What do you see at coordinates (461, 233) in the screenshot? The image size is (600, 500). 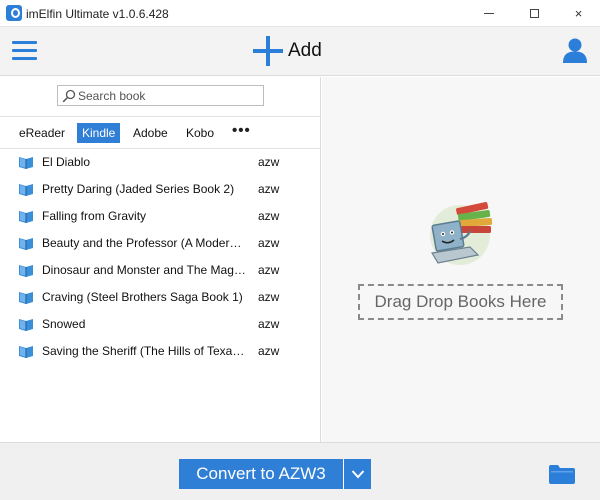 I see `laptop-books-icon` at bounding box center [461, 233].